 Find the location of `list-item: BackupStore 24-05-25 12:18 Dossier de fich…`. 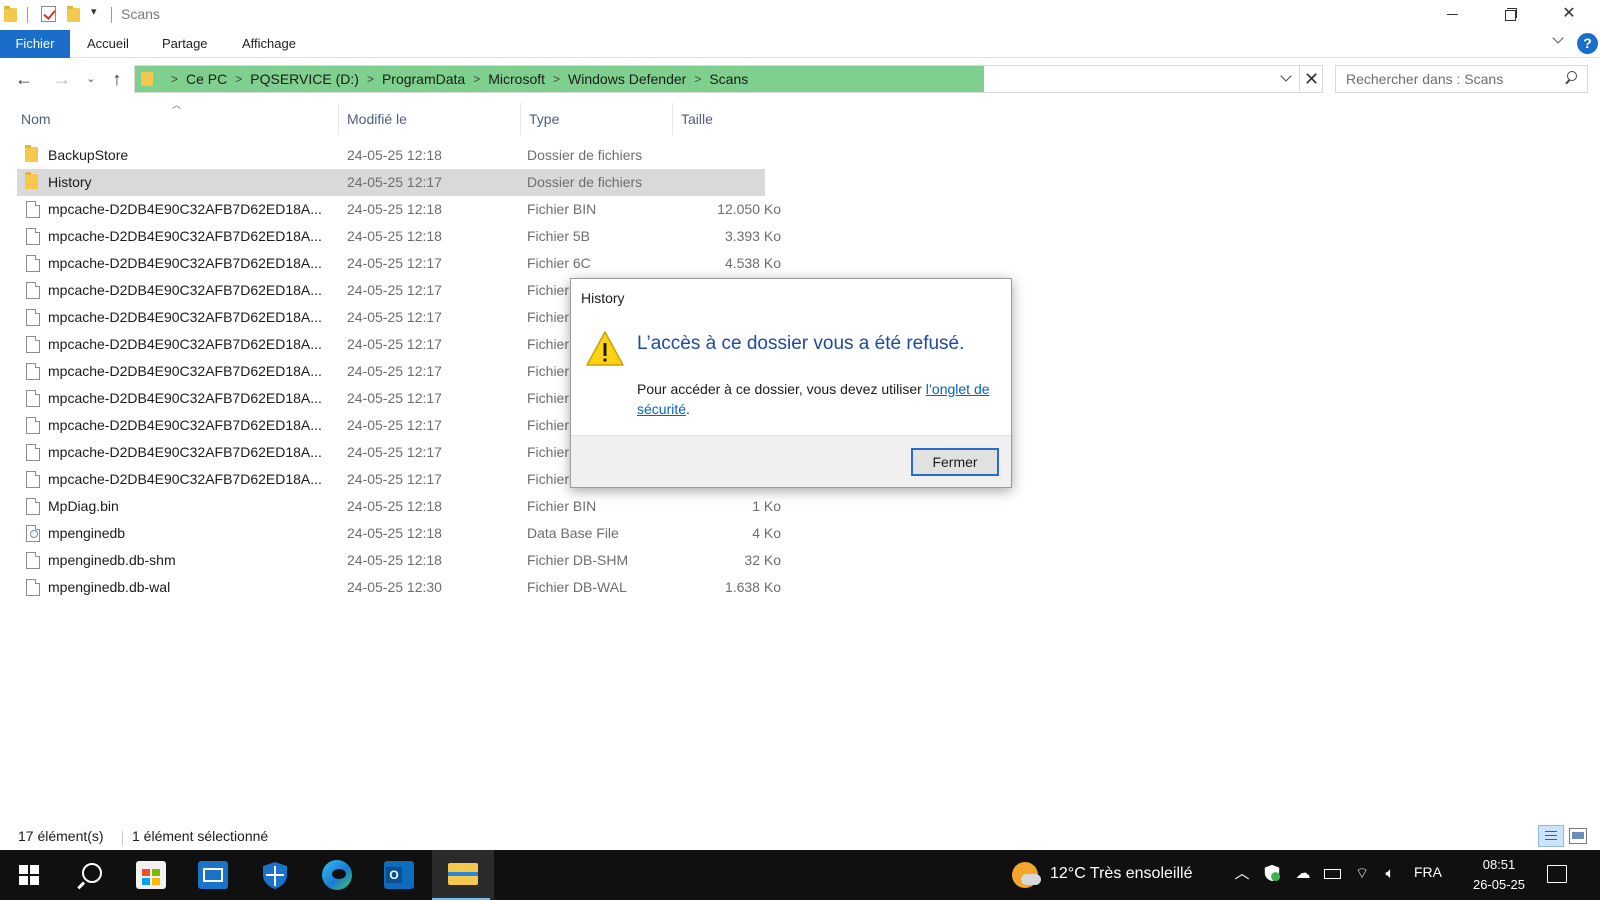

list-item: BackupStore 24-05-25 12:18 Dossier de fich… is located at coordinates (391, 155).